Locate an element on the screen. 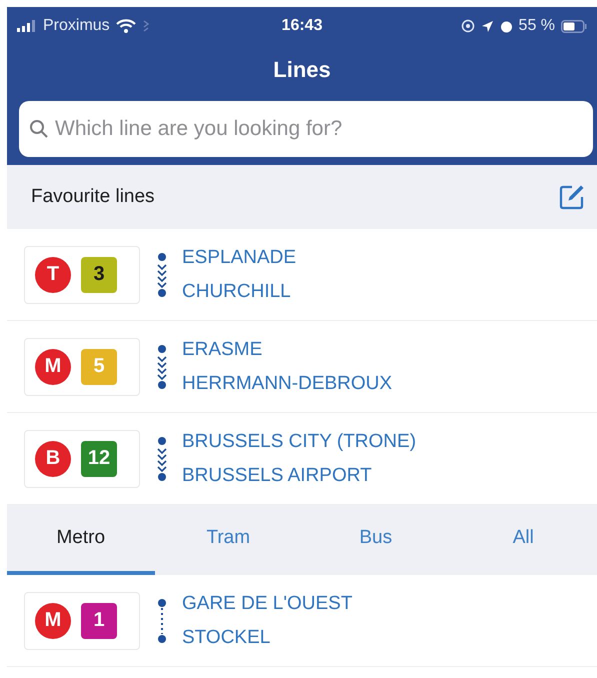  tab: Bus is located at coordinates (376, 540).